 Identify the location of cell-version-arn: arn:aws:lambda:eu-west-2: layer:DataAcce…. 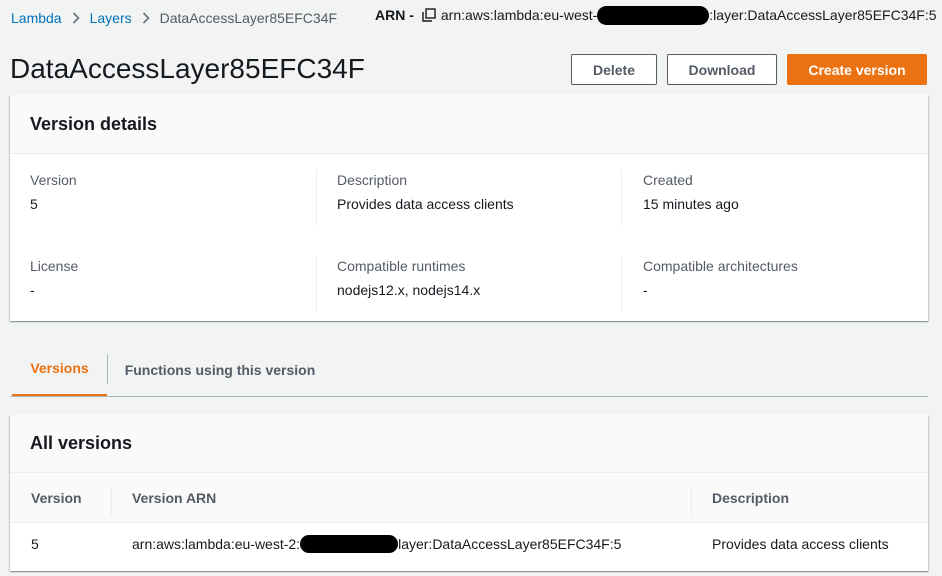
(376, 544).